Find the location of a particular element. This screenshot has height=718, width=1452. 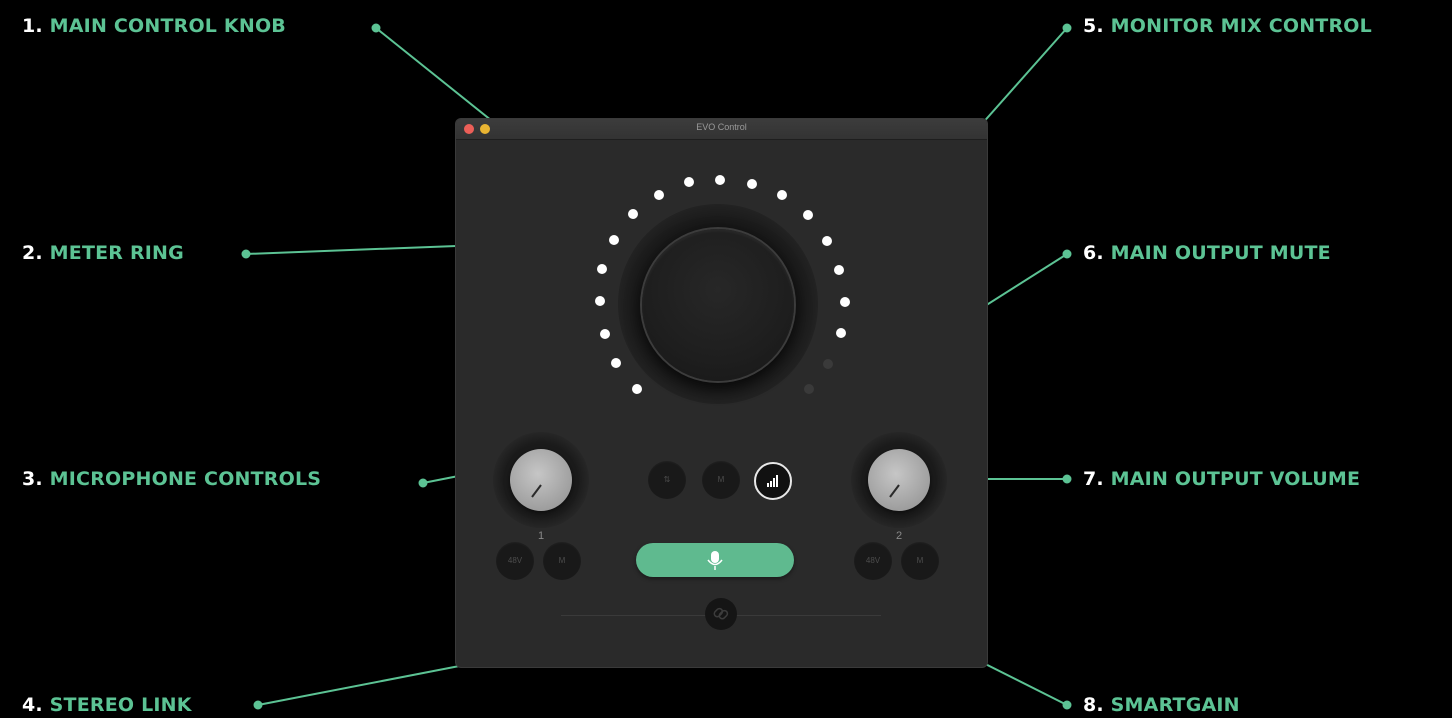

callout-main-control-knob: 1. MAIN CONTROL KNOB is located at coordinates (154, 26).